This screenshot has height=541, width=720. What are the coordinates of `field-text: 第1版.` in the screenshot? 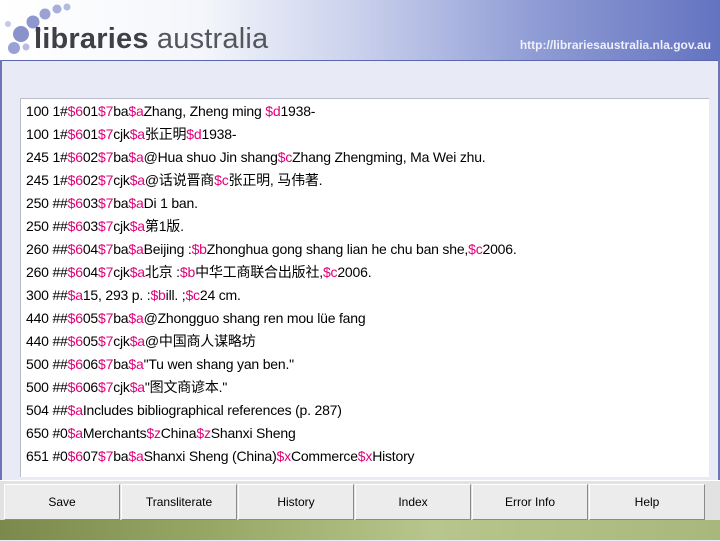 It's located at (164, 226).